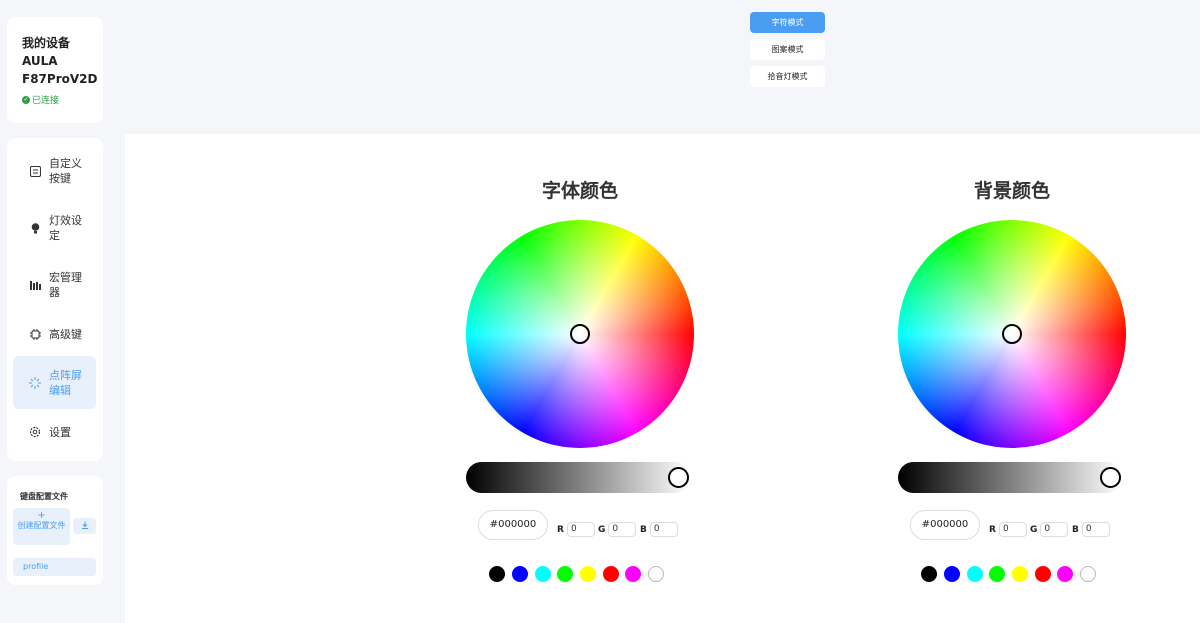  Describe the element at coordinates (65, 171) in the screenshot. I see `sidebar-item-label: 自定义按键` at that location.